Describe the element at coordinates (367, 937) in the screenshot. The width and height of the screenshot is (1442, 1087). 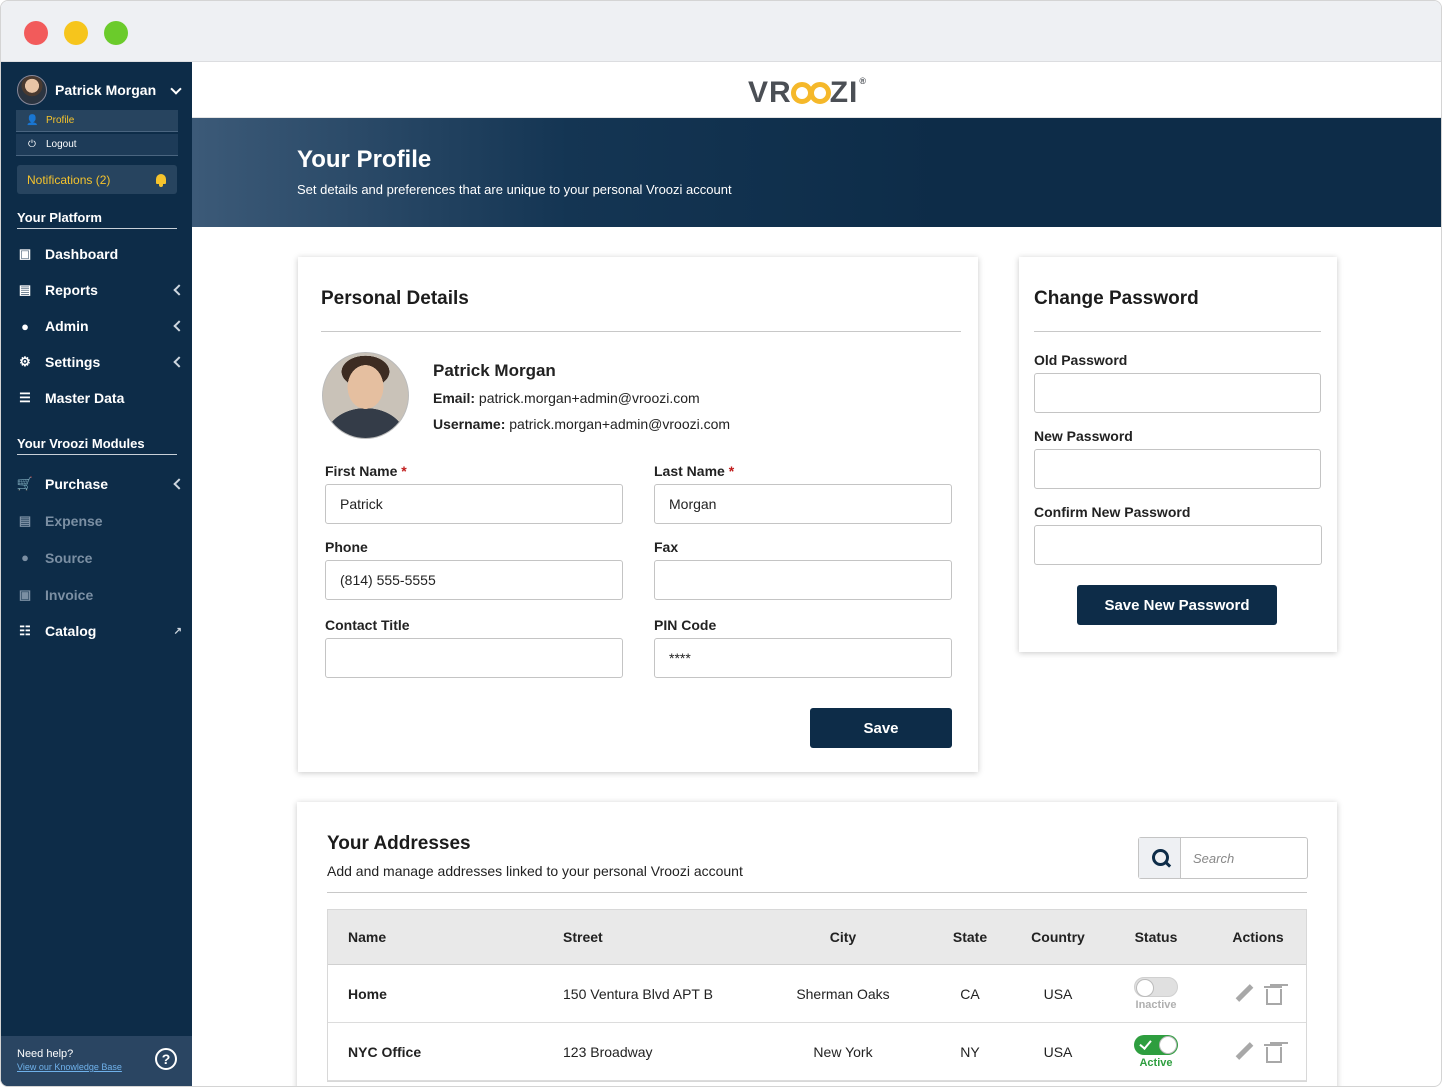
I see `column-header-name: Name` at that location.